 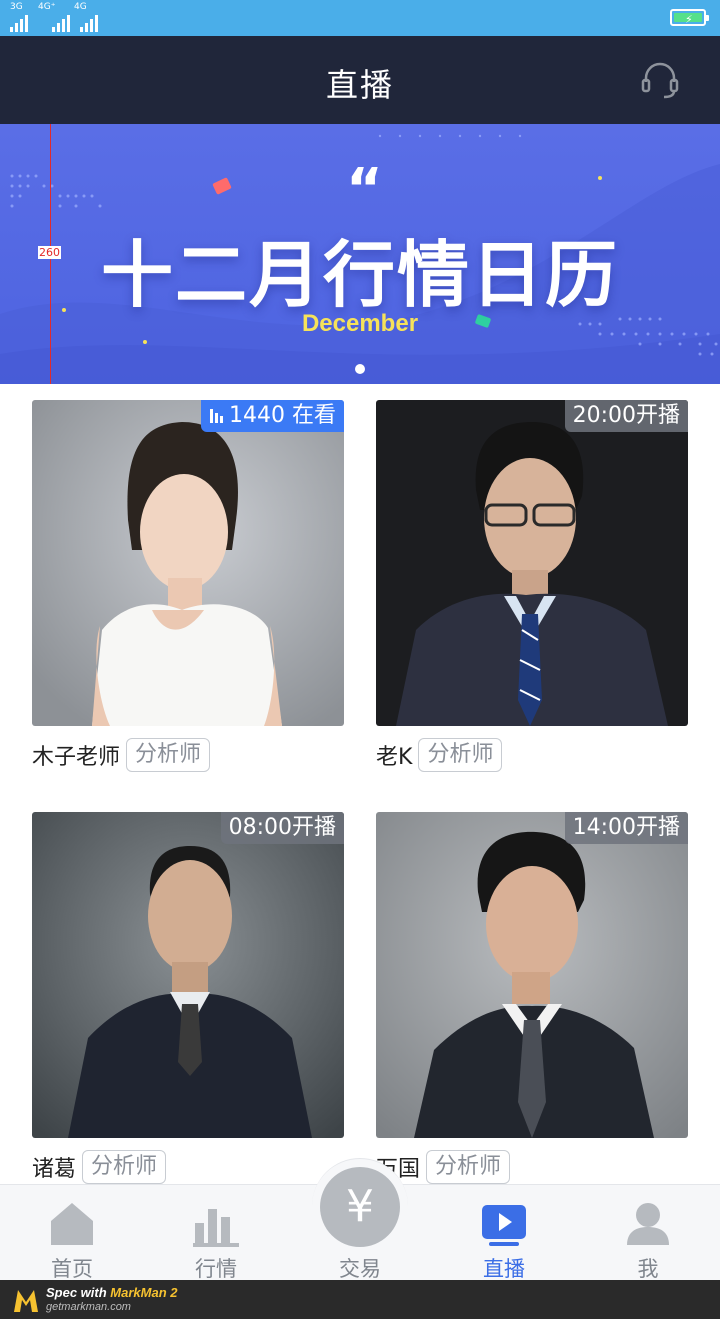 I want to click on broadcast-card-muzi: 1440 在看 木子老师 分析师, so click(x=188, y=586).